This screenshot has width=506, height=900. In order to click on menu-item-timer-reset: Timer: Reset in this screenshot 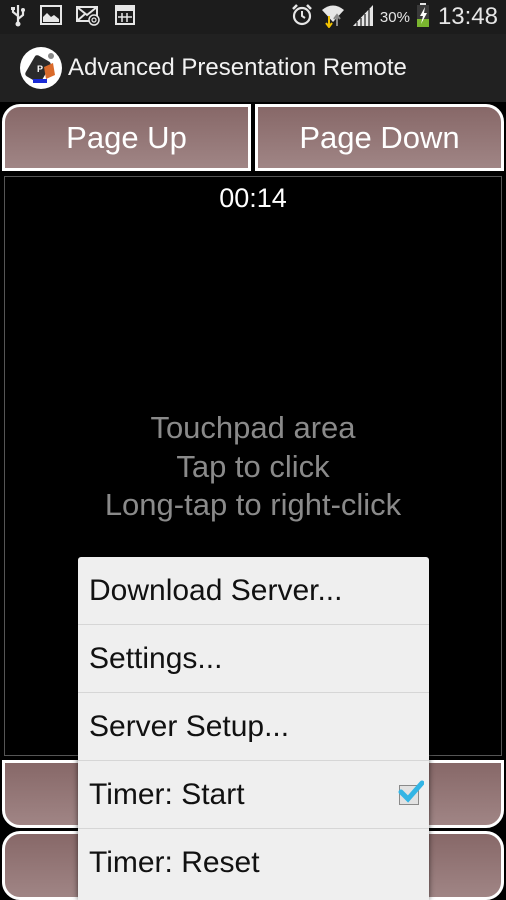, I will do `click(253, 863)`.